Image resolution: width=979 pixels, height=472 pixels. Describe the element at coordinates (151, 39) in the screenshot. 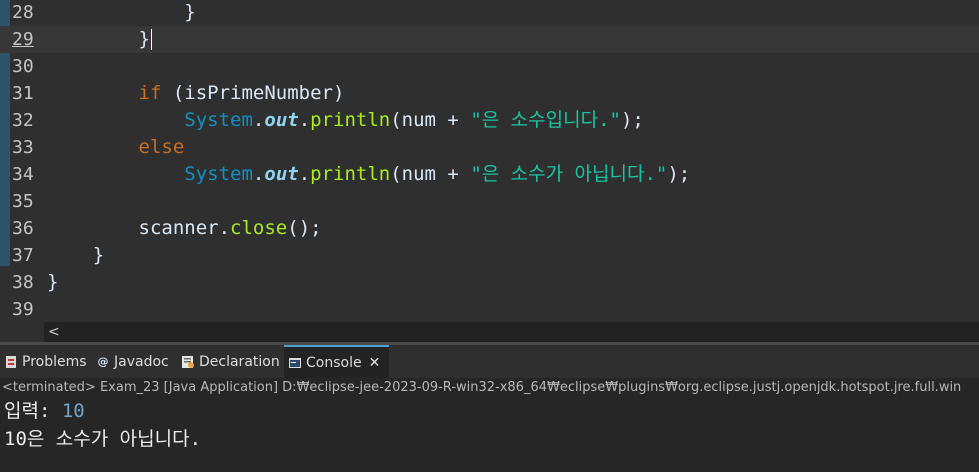

I see `text-caret` at that location.